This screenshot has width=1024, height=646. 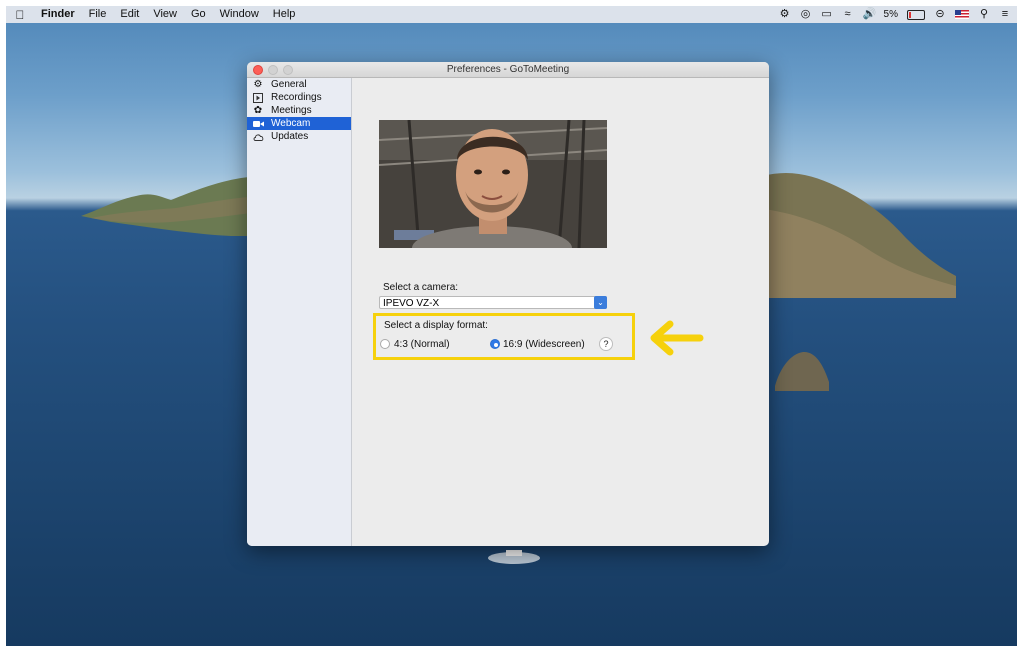 What do you see at coordinates (165, 14) in the screenshot?
I see `menu-view: View` at bounding box center [165, 14].